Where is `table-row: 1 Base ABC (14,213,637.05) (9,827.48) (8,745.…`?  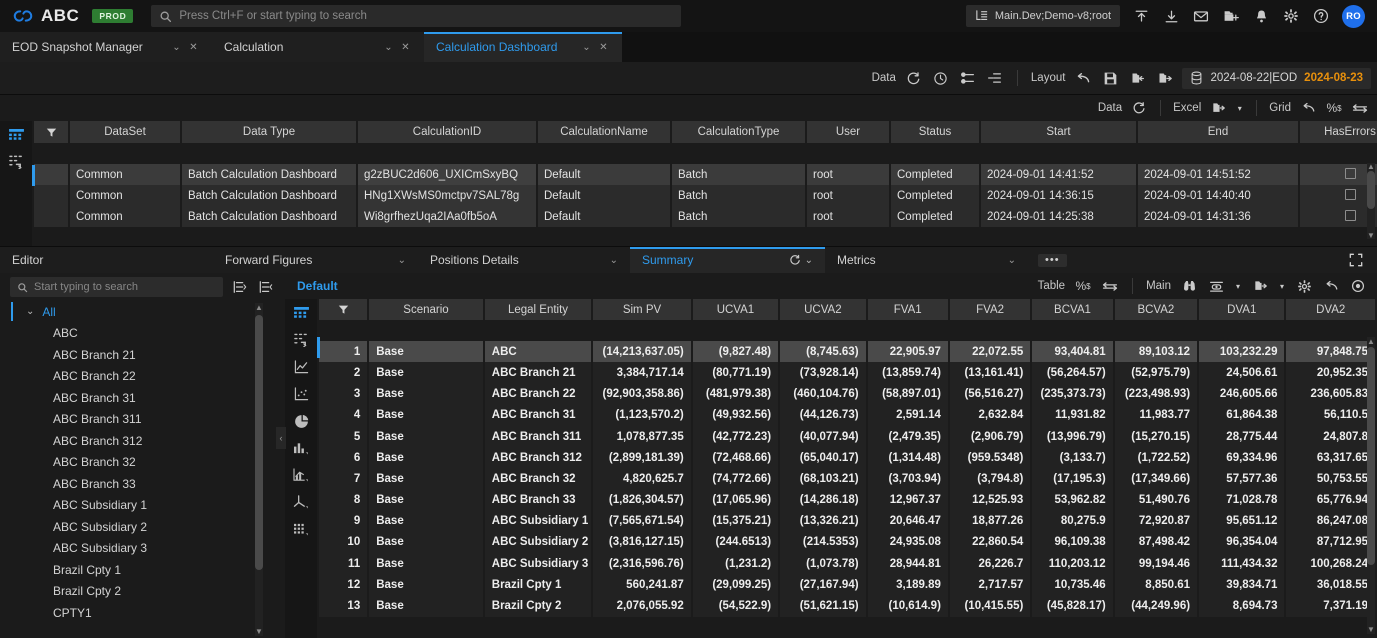 table-row: 1 Base ABC (14,213,637.05) (9,827.48) (8,745.… is located at coordinates (847, 352).